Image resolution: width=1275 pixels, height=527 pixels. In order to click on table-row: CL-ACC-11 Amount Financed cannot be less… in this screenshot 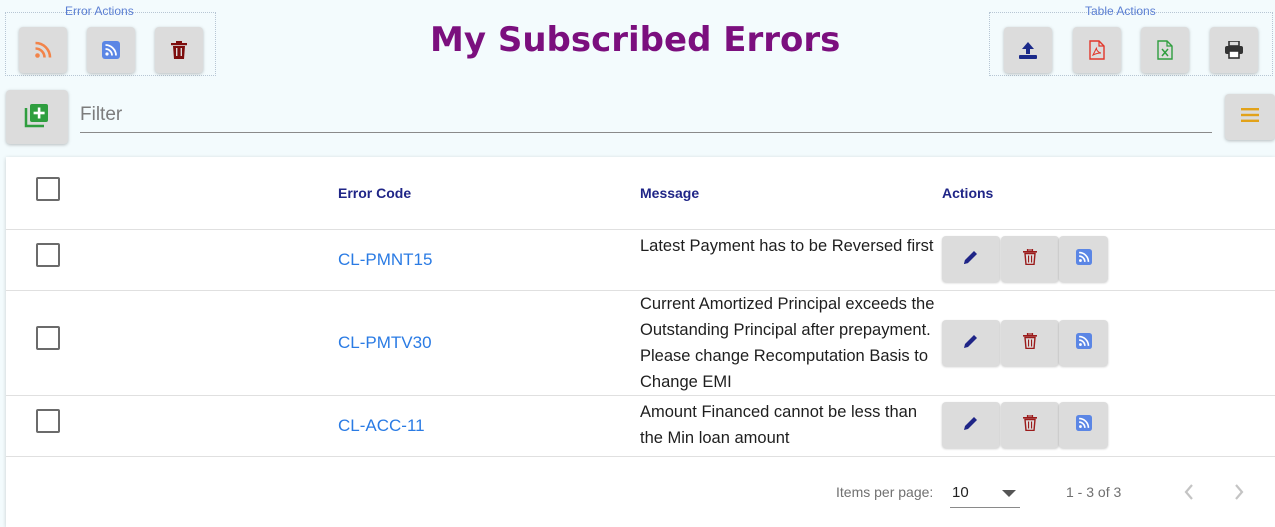, I will do `click(640, 426)`.